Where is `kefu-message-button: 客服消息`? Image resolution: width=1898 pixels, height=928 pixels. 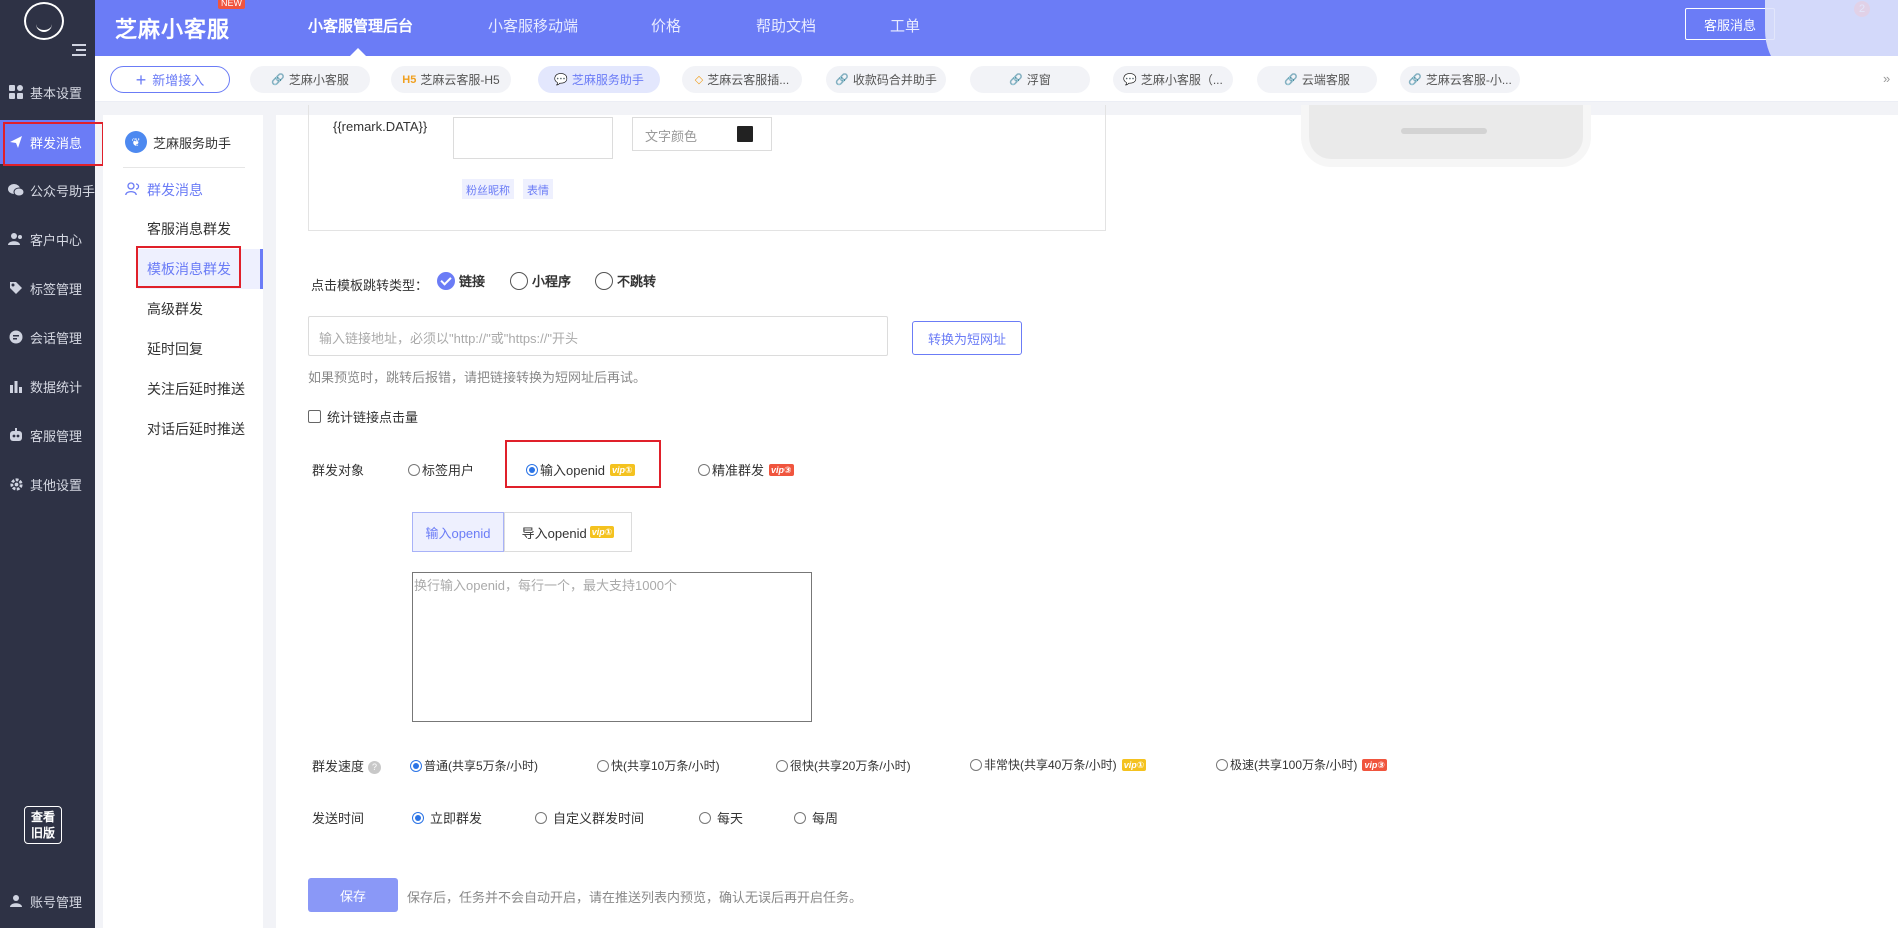
kefu-message-button: 客服消息 is located at coordinates (1730, 24).